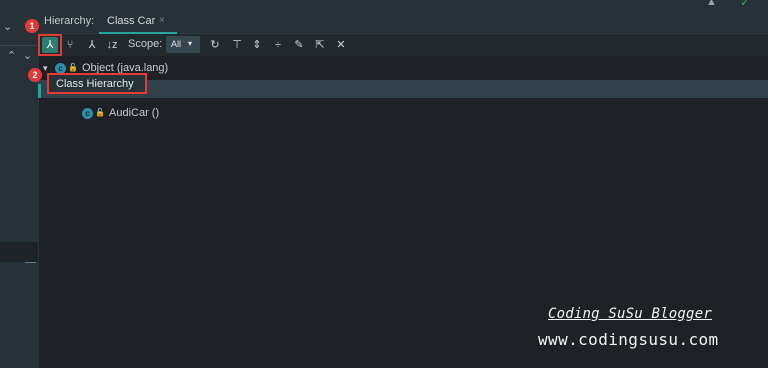 The width and height of the screenshot is (768, 368). I want to click on scope-label: Scope:, so click(145, 44).